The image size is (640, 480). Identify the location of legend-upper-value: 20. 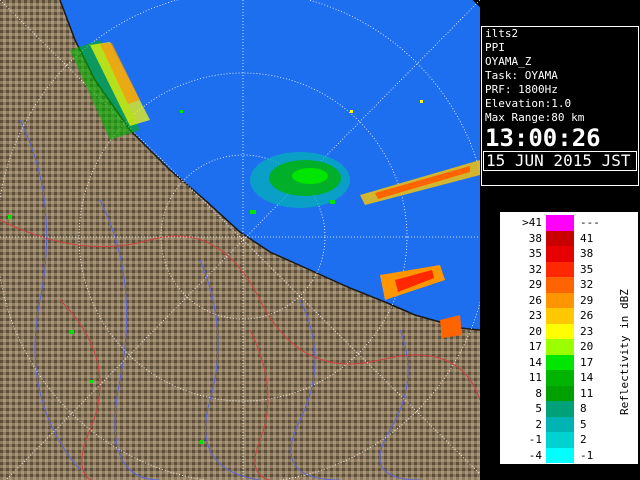
(587, 346).